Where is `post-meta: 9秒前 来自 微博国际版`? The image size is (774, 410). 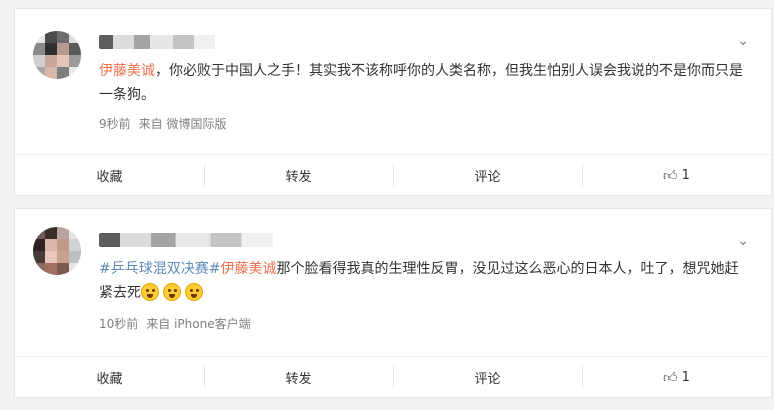 post-meta: 9秒前 来自 微博国际版 is located at coordinates (166, 123).